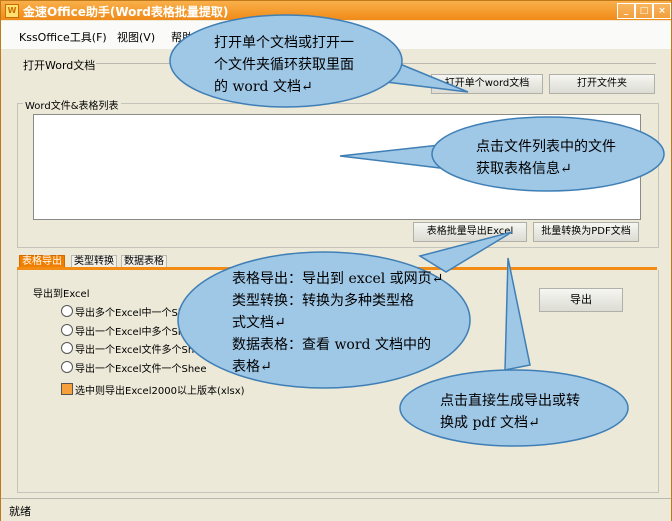  What do you see at coordinates (331, 345) in the screenshot?
I see `callout-3-line: 数据表格：查看 word 文档中的` at bounding box center [331, 345].